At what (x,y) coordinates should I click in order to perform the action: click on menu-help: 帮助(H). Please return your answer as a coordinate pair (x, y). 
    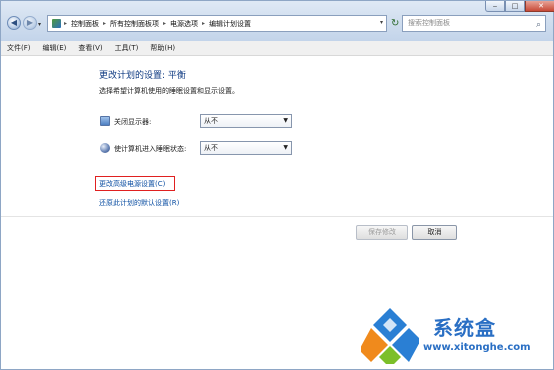
    Looking at the image, I should click on (162, 48).